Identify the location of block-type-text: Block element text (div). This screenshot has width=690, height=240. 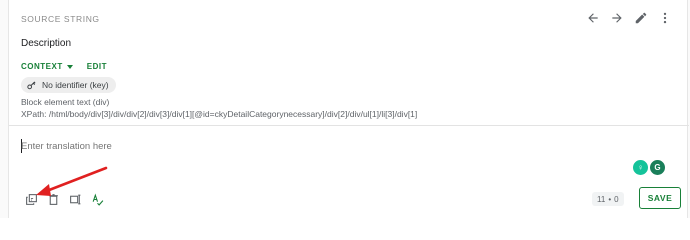
(65, 102).